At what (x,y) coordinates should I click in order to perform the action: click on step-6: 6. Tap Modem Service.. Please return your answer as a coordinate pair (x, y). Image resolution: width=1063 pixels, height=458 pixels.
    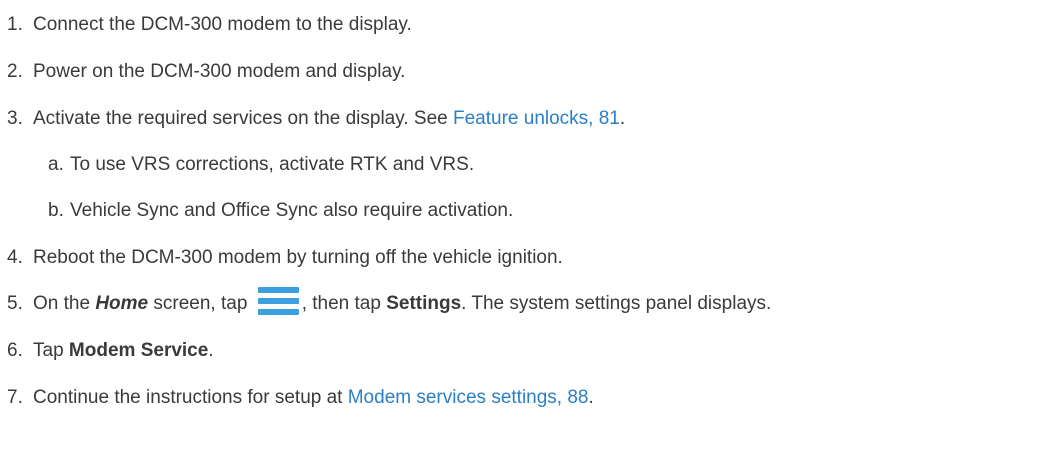
    Looking at the image, I should click on (110, 351).